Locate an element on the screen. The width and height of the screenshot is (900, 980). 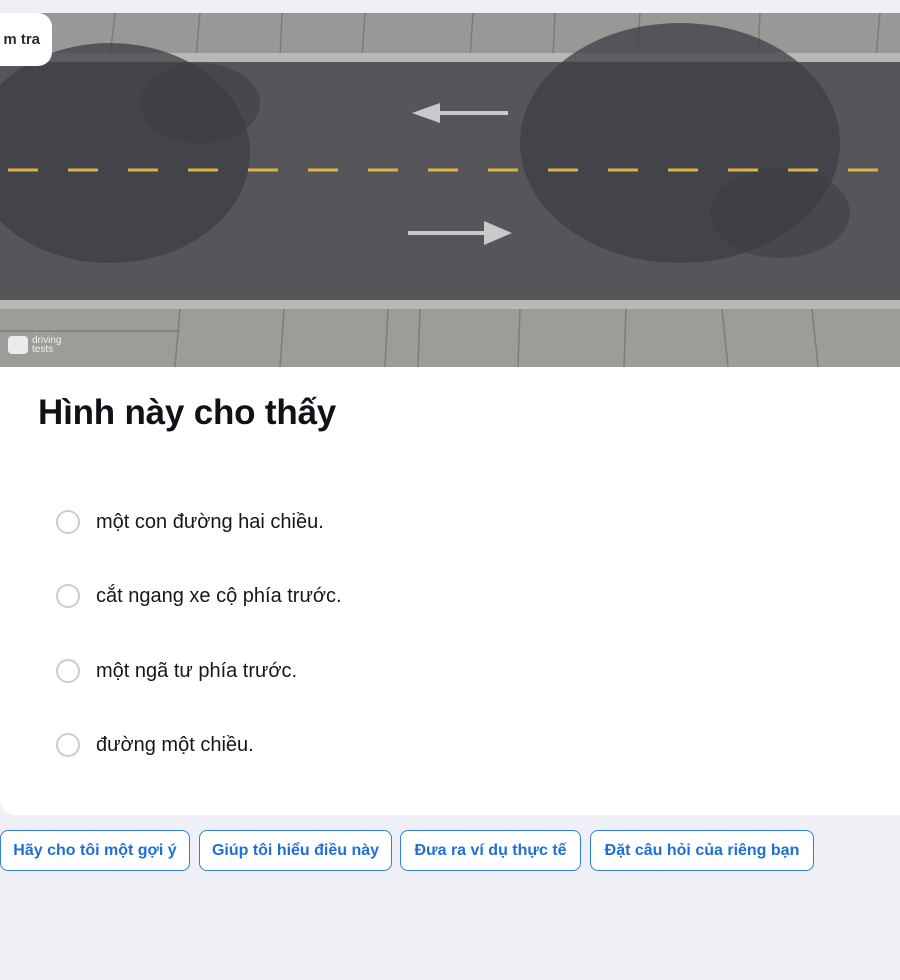
answer-option-3: một ngã tư phía trước. is located at coordinates (176, 671).